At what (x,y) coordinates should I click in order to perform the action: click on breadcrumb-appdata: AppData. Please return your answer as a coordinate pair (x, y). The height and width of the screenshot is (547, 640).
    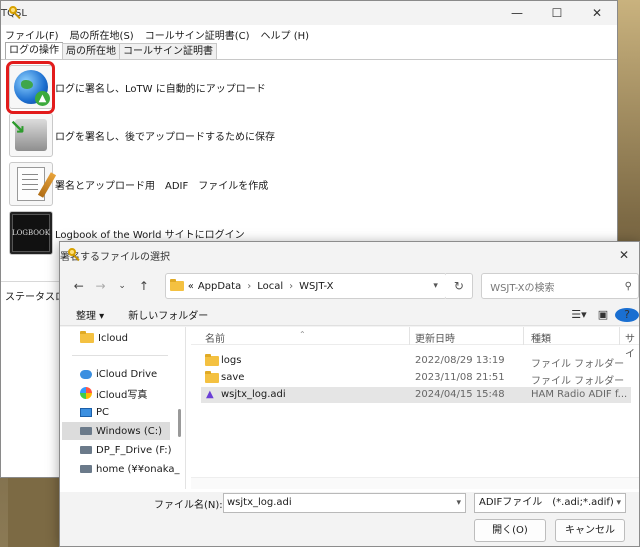
    Looking at the image, I should click on (219, 286).